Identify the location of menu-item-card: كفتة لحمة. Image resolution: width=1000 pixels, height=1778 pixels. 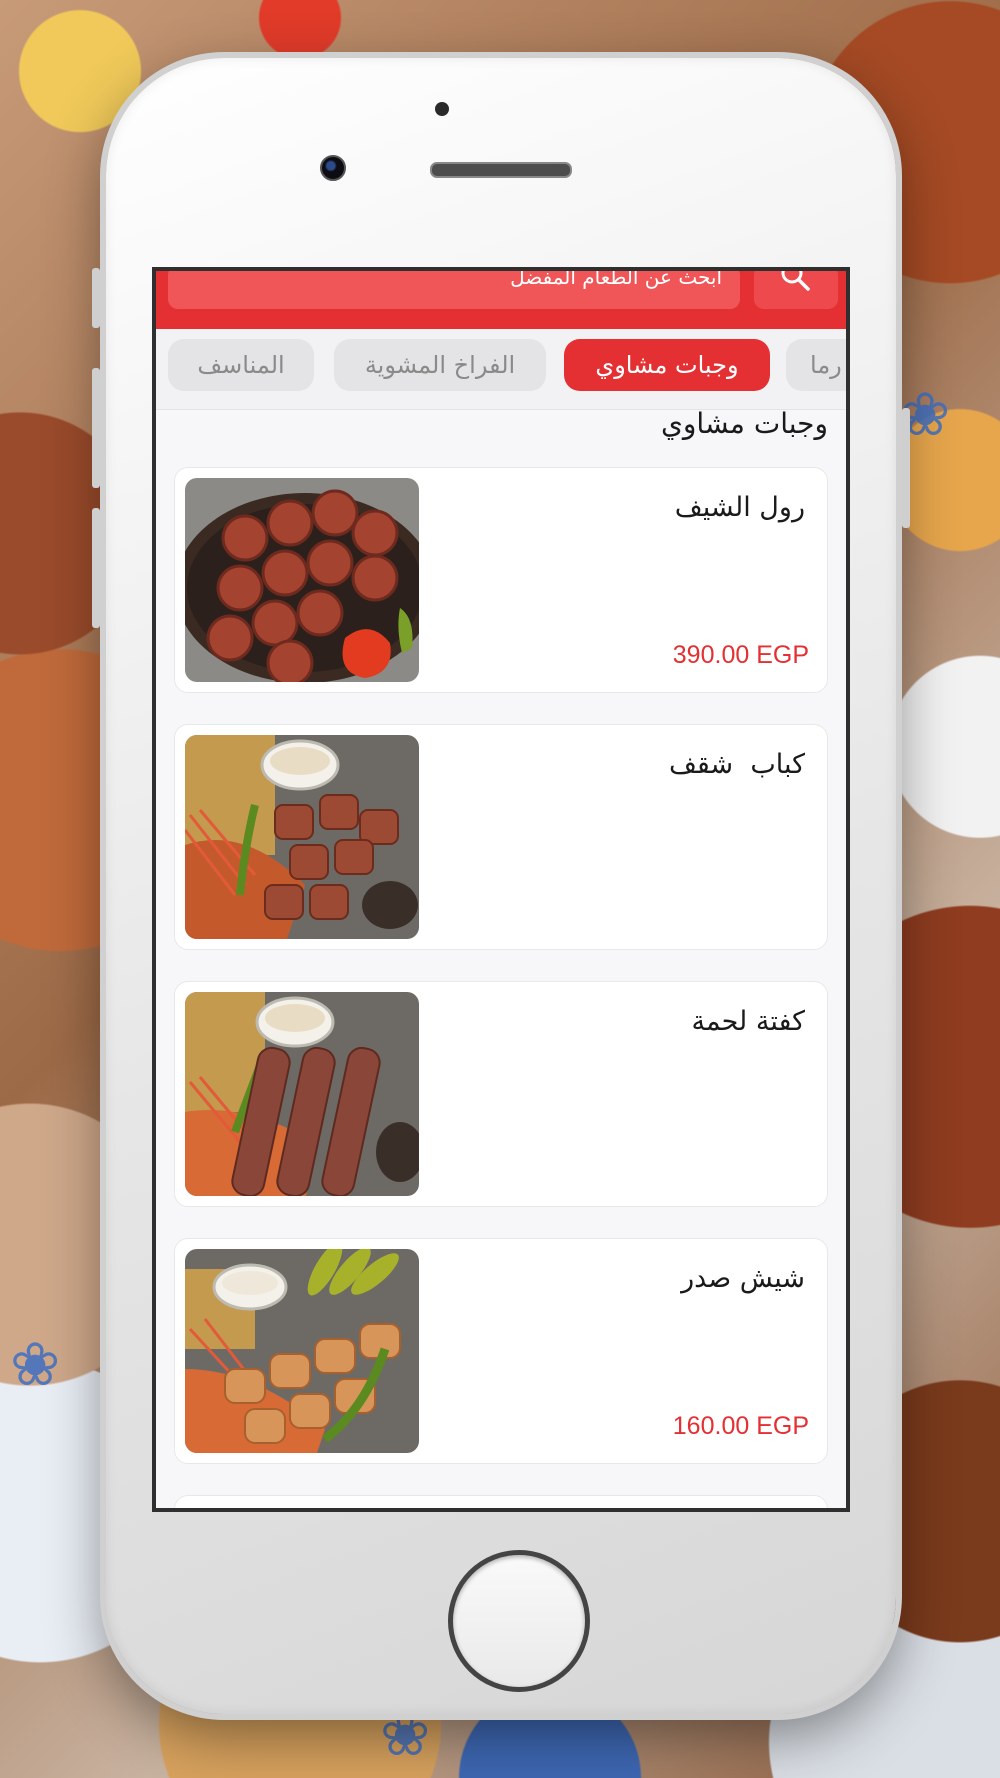
(501, 1094).